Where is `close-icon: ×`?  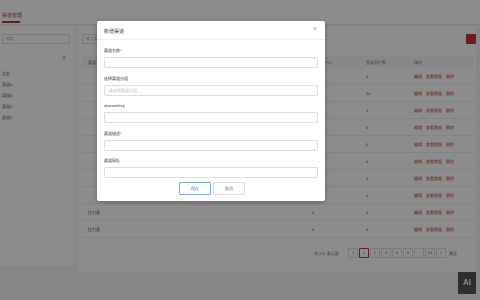
close-icon: × is located at coordinates (315, 29).